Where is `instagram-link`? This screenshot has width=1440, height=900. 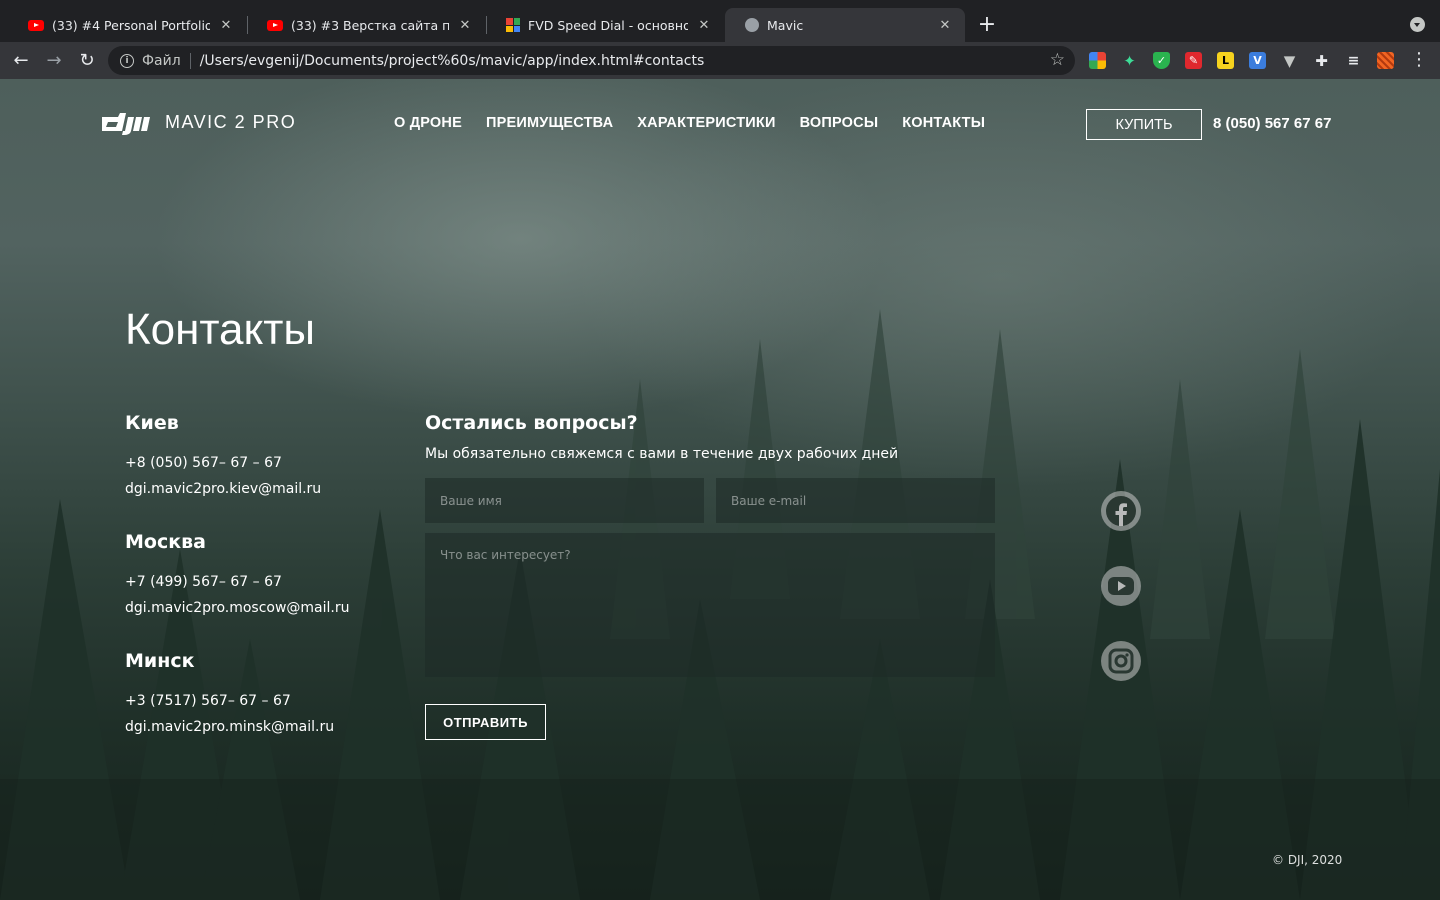
instagram-link is located at coordinates (1121, 661).